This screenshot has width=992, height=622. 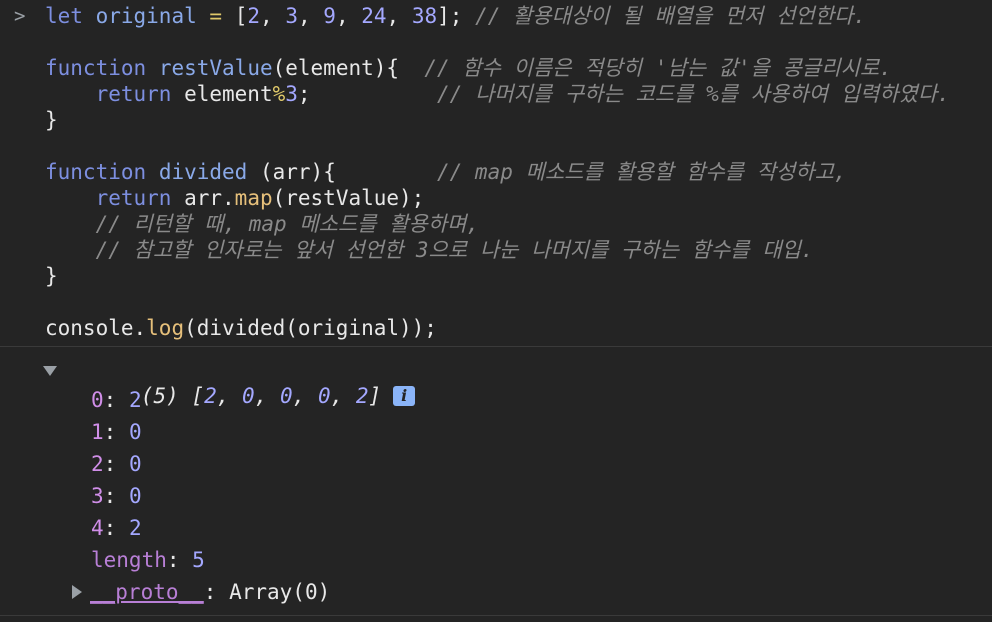 I want to click on identifier: element, so click(x=228, y=94).